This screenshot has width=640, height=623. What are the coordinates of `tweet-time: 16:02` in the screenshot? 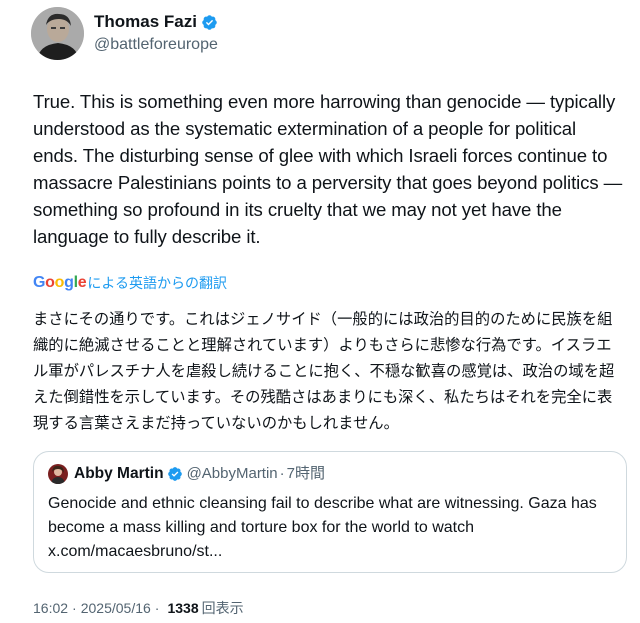 It's located at (50, 608).